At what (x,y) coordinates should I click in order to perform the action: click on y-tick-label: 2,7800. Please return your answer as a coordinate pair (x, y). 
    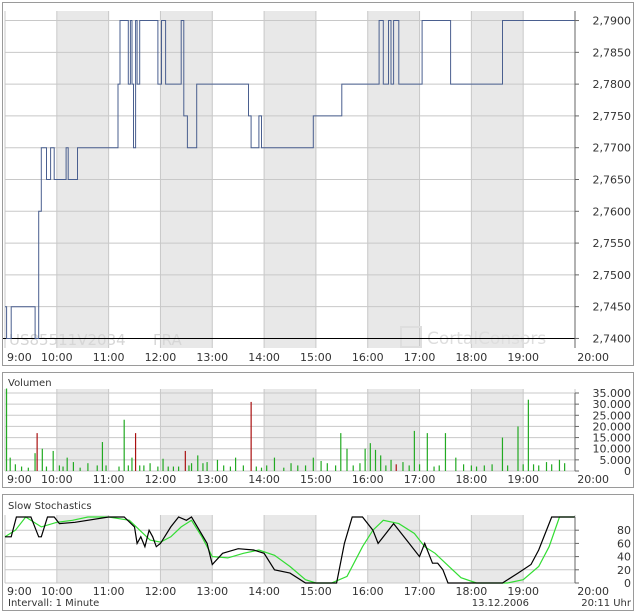
    Looking at the image, I should click on (612, 84).